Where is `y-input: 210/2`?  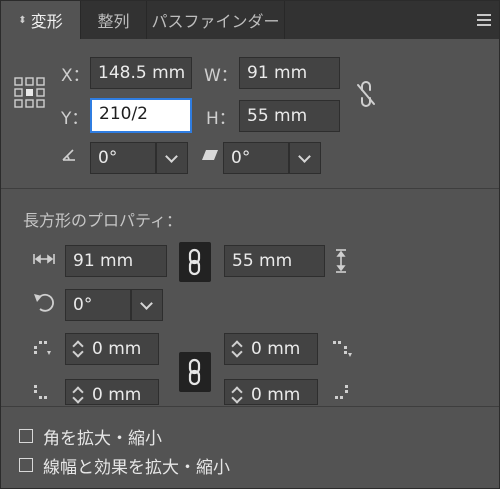
y-input: 210/2 is located at coordinates (141, 115).